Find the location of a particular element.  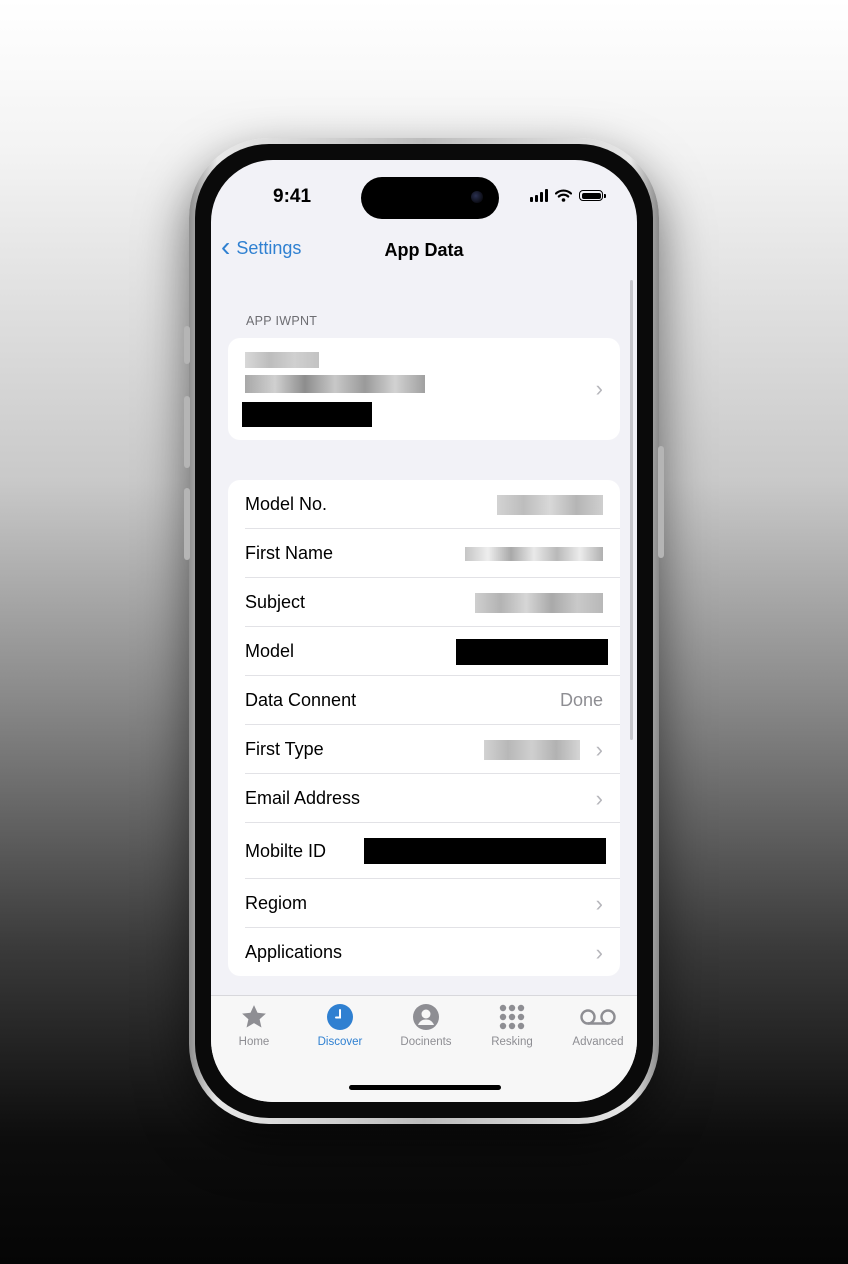

row-applications: Applications › is located at coordinates (424, 952).